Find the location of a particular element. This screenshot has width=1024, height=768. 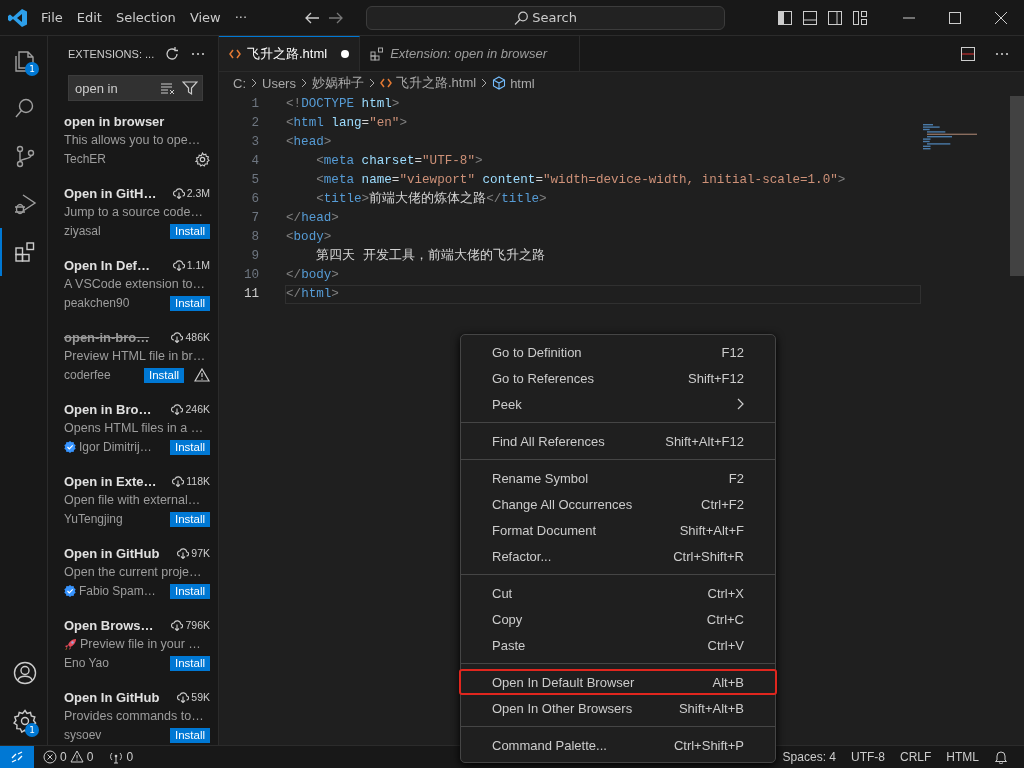

code-line: 第四天 开发工具，前端大佬的飞升之路 is located at coordinates (430, 256).